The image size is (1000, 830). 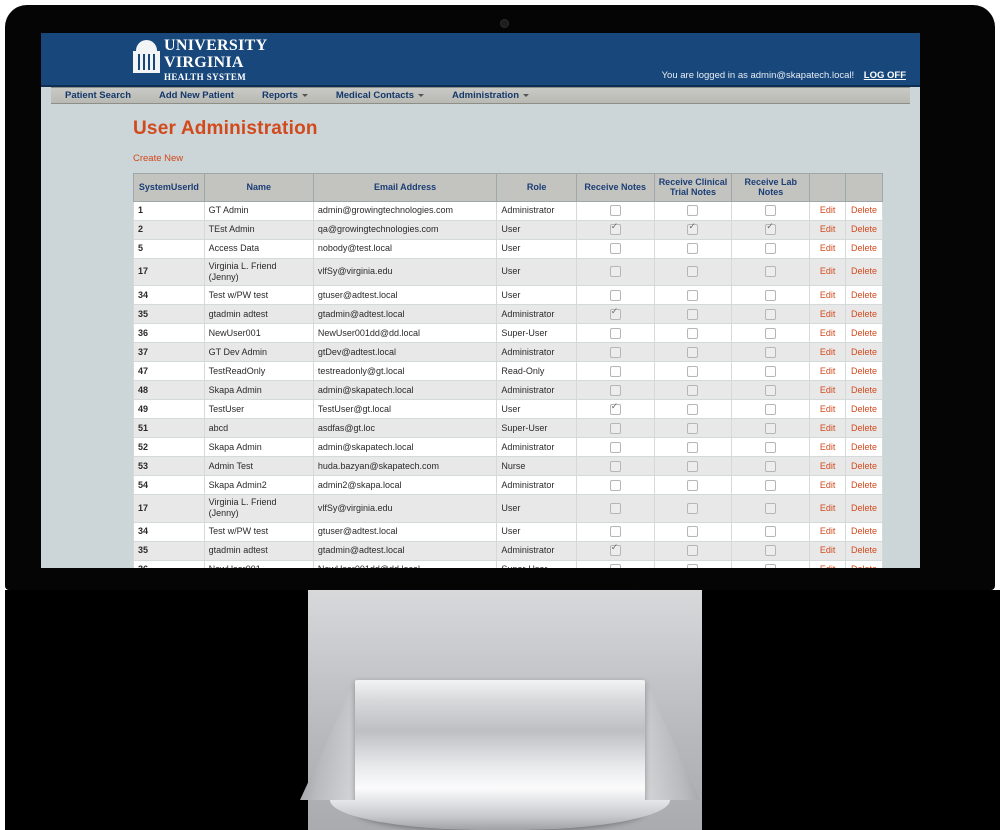 I want to click on uva-logo: UNIVERSITY VIRGINIA HEALTH SYSTEM, so click(x=200, y=59).